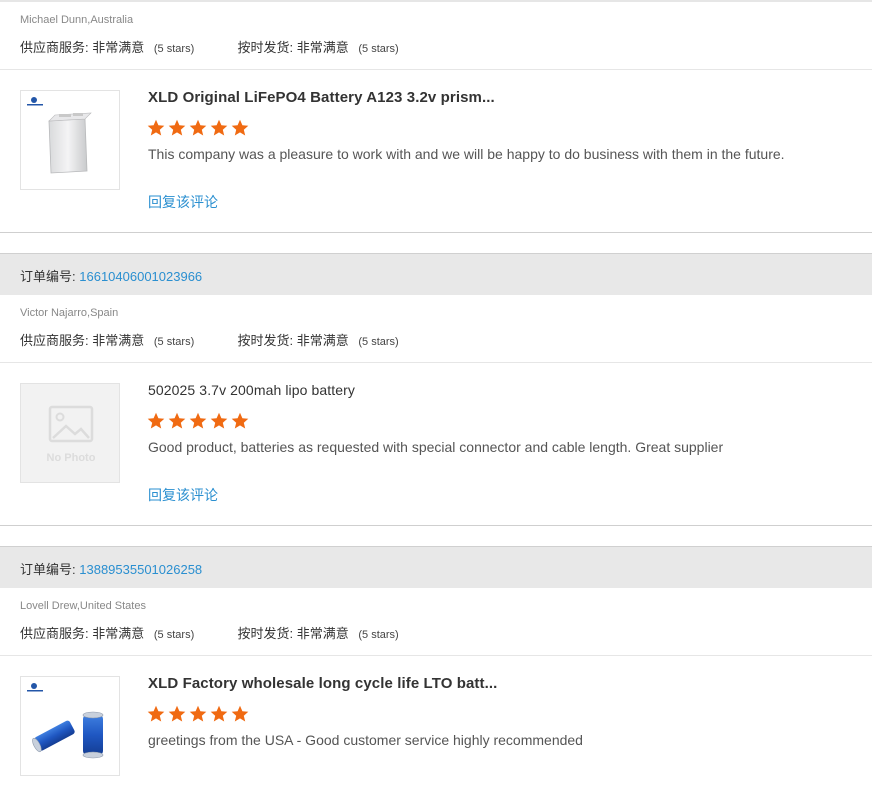 The image size is (872, 796). I want to click on reviewer-name: Michael Dunn,Australia, so click(77, 20).